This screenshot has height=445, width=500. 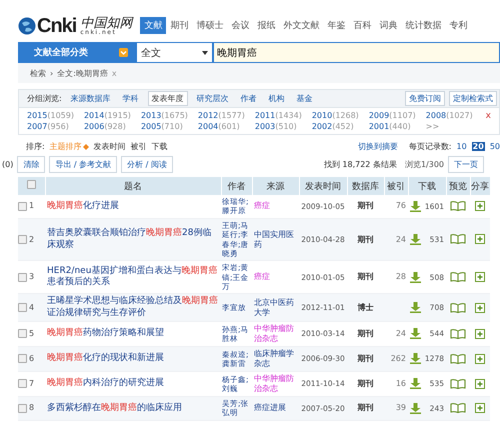 What do you see at coordinates (335, 115) in the screenshot?
I see `year-link: 2010(1268)` at bounding box center [335, 115].